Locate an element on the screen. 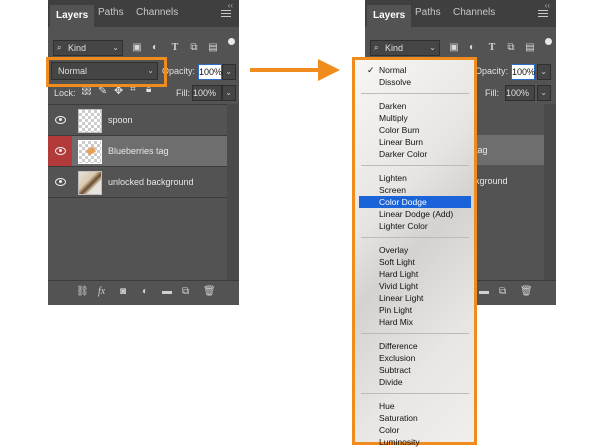 The height and width of the screenshot is (448, 602). blend-mode-item: Darken is located at coordinates (415, 106).